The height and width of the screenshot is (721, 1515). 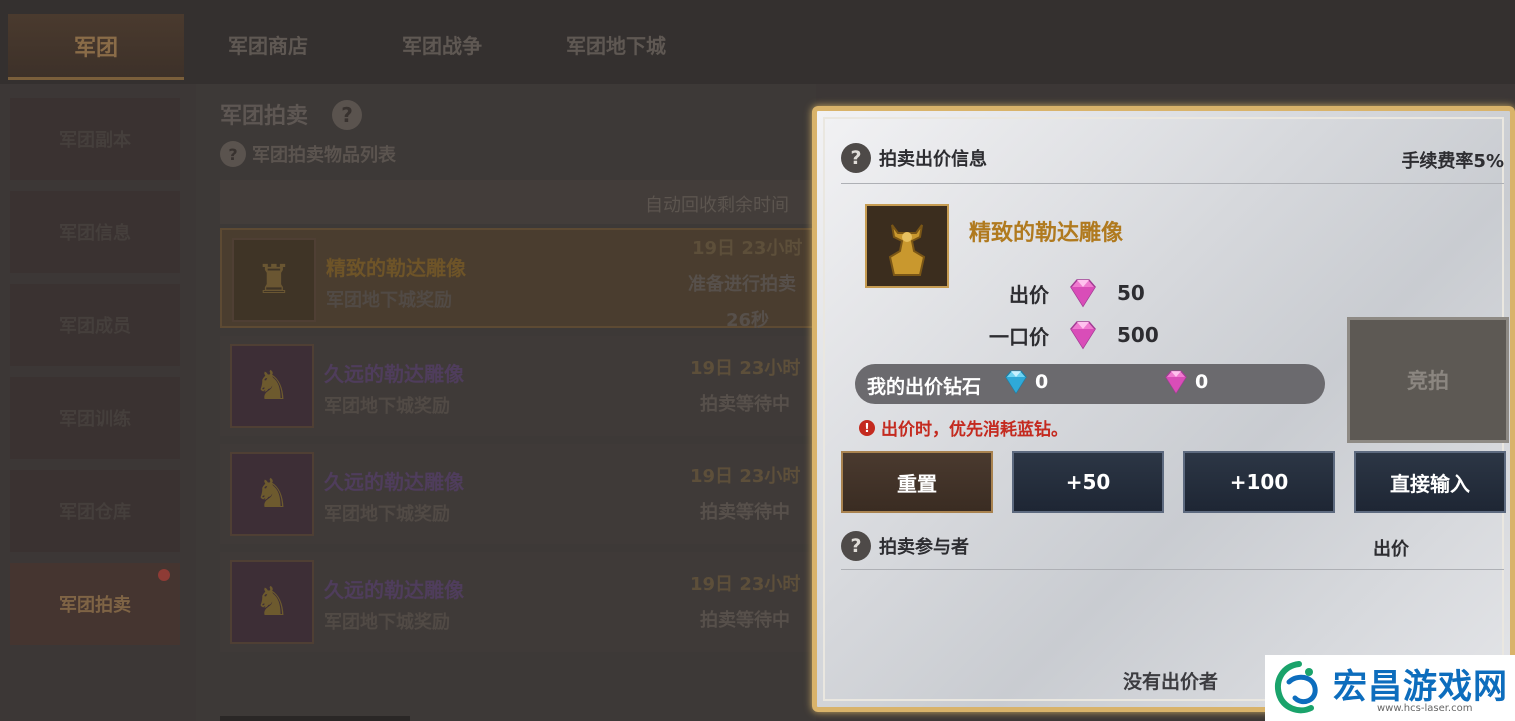 What do you see at coordinates (974, 430) in the screenshot?
I see `warning-text: 出价时，优先消耗蓝钻。` at bounding box center [974, 430].